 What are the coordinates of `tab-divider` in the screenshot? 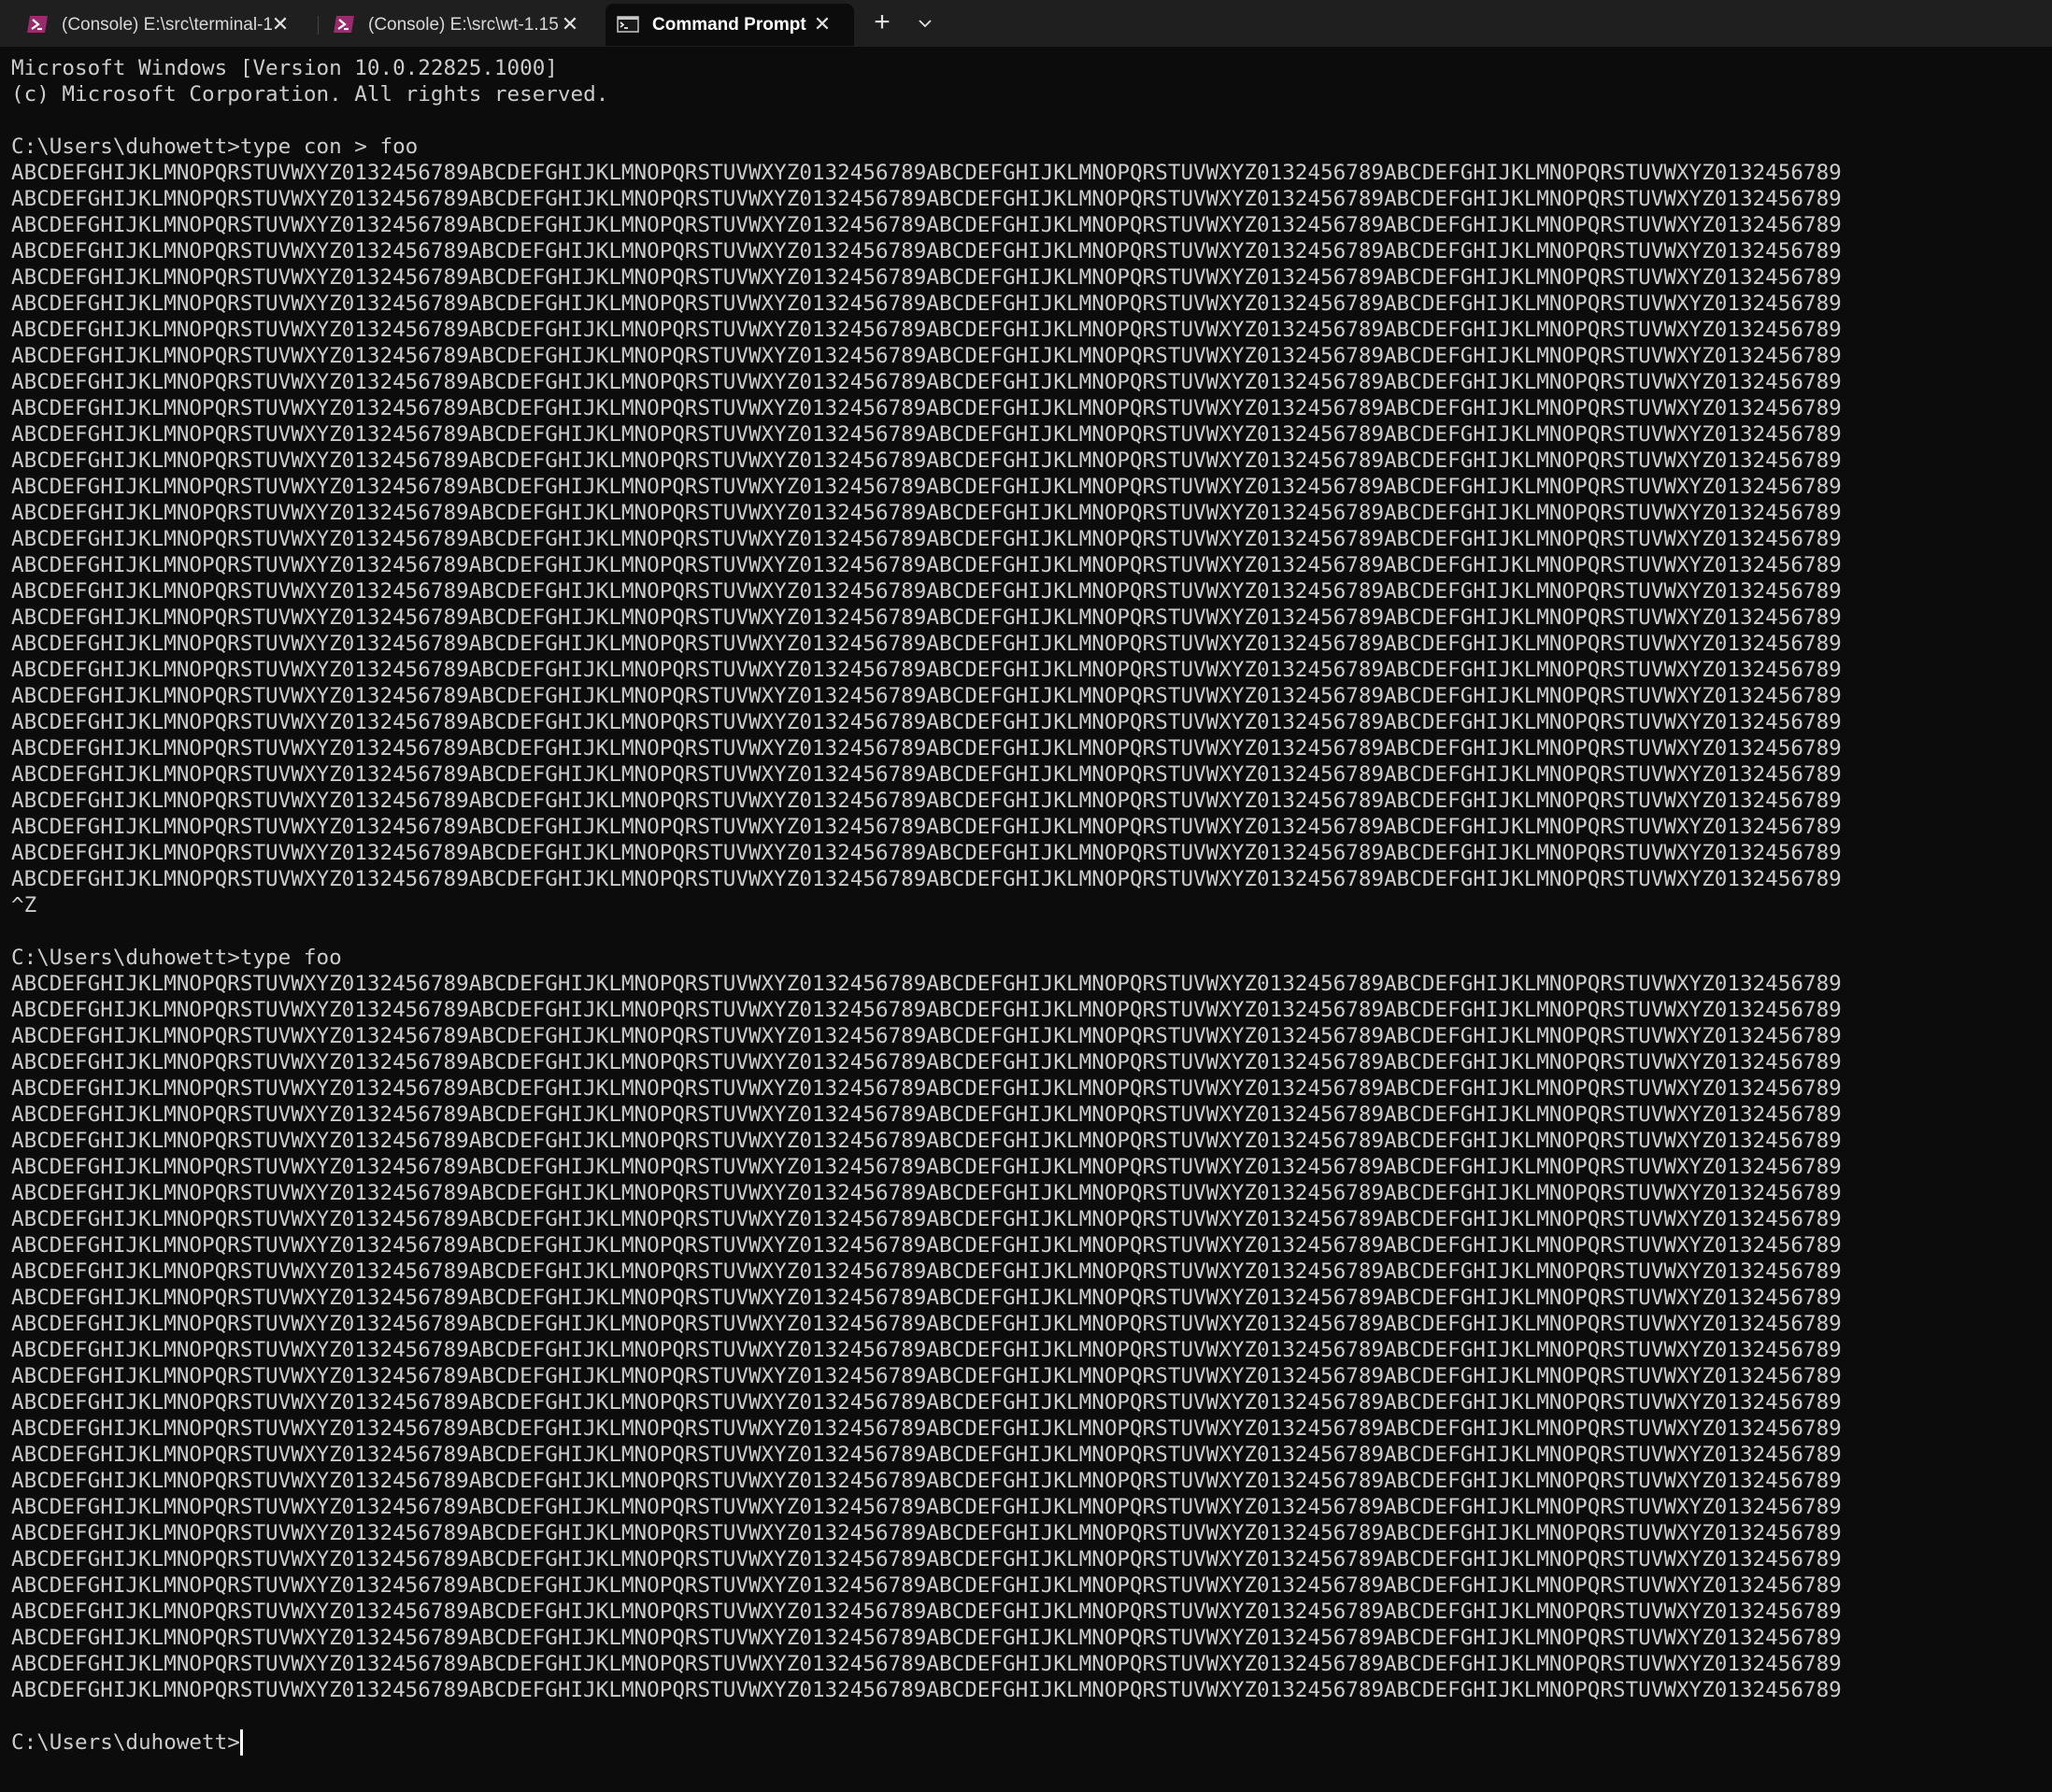 It's located at (318, 25).